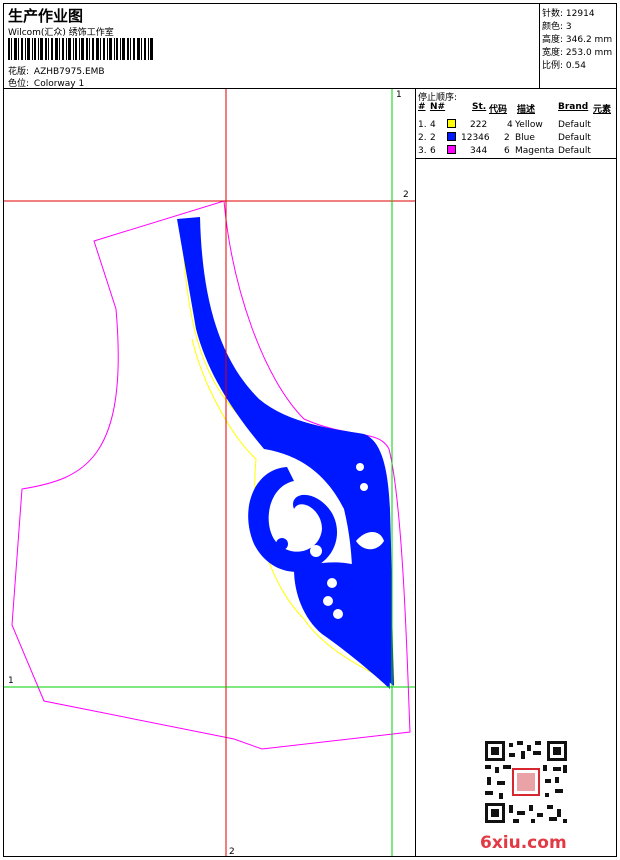  What do you see at coordinates (573, 107) in the screenshot?
I see `col-header-brand: Brand` at bounding box center [573, 107].